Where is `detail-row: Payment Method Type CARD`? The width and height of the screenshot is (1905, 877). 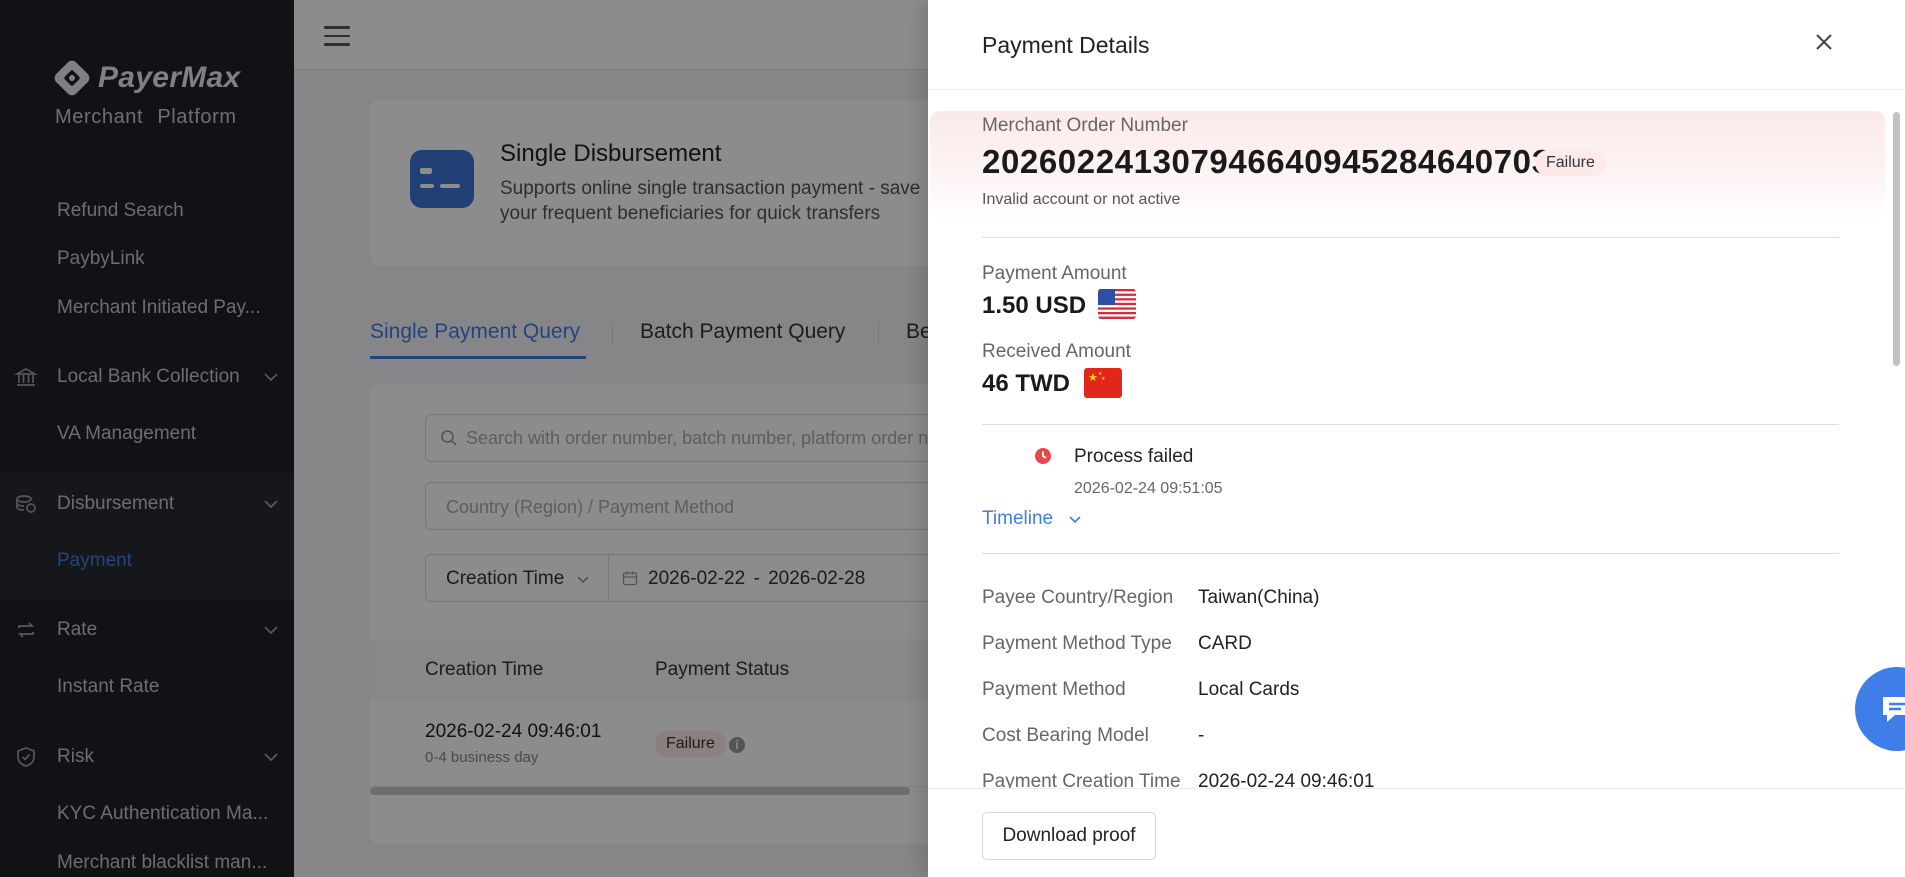 detail-row: Payment Method Type CARD is located at coordinates (1412, 648).